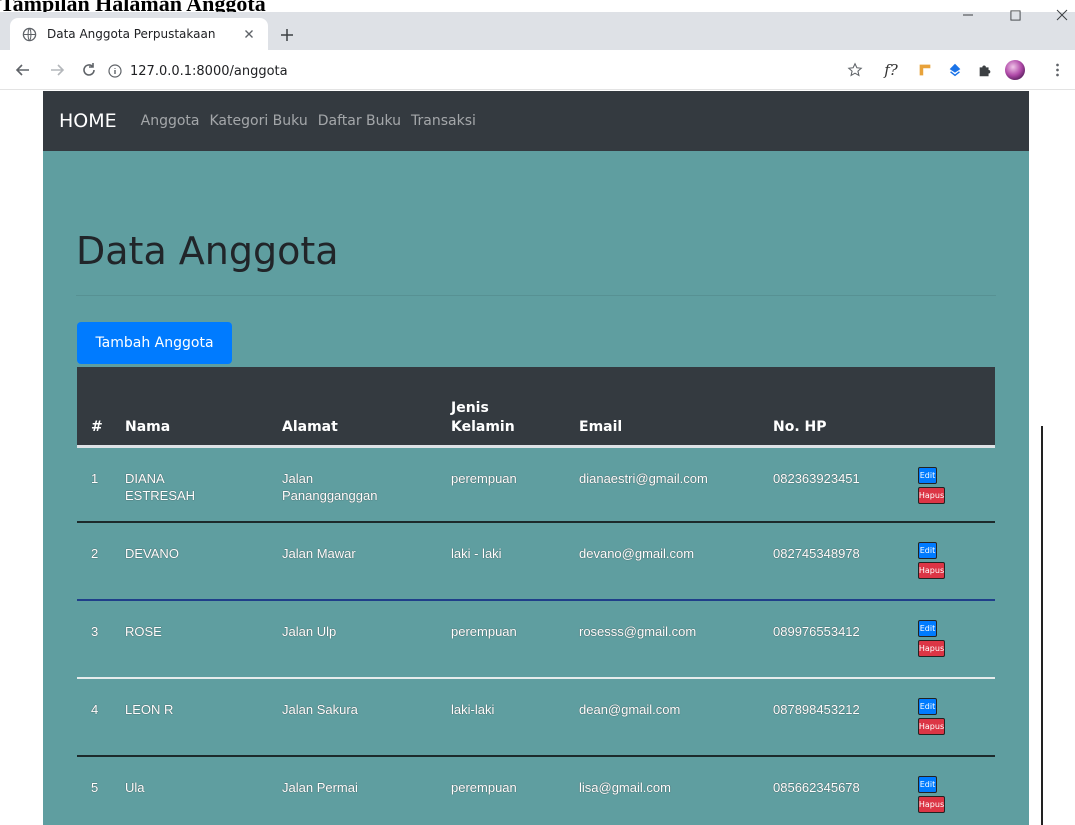 This screenshot has width=1075, height=825. Describe the element at coordinates (320, 787) in the screenshot. I see `cell-alamat: Jalan Permai` at that location.